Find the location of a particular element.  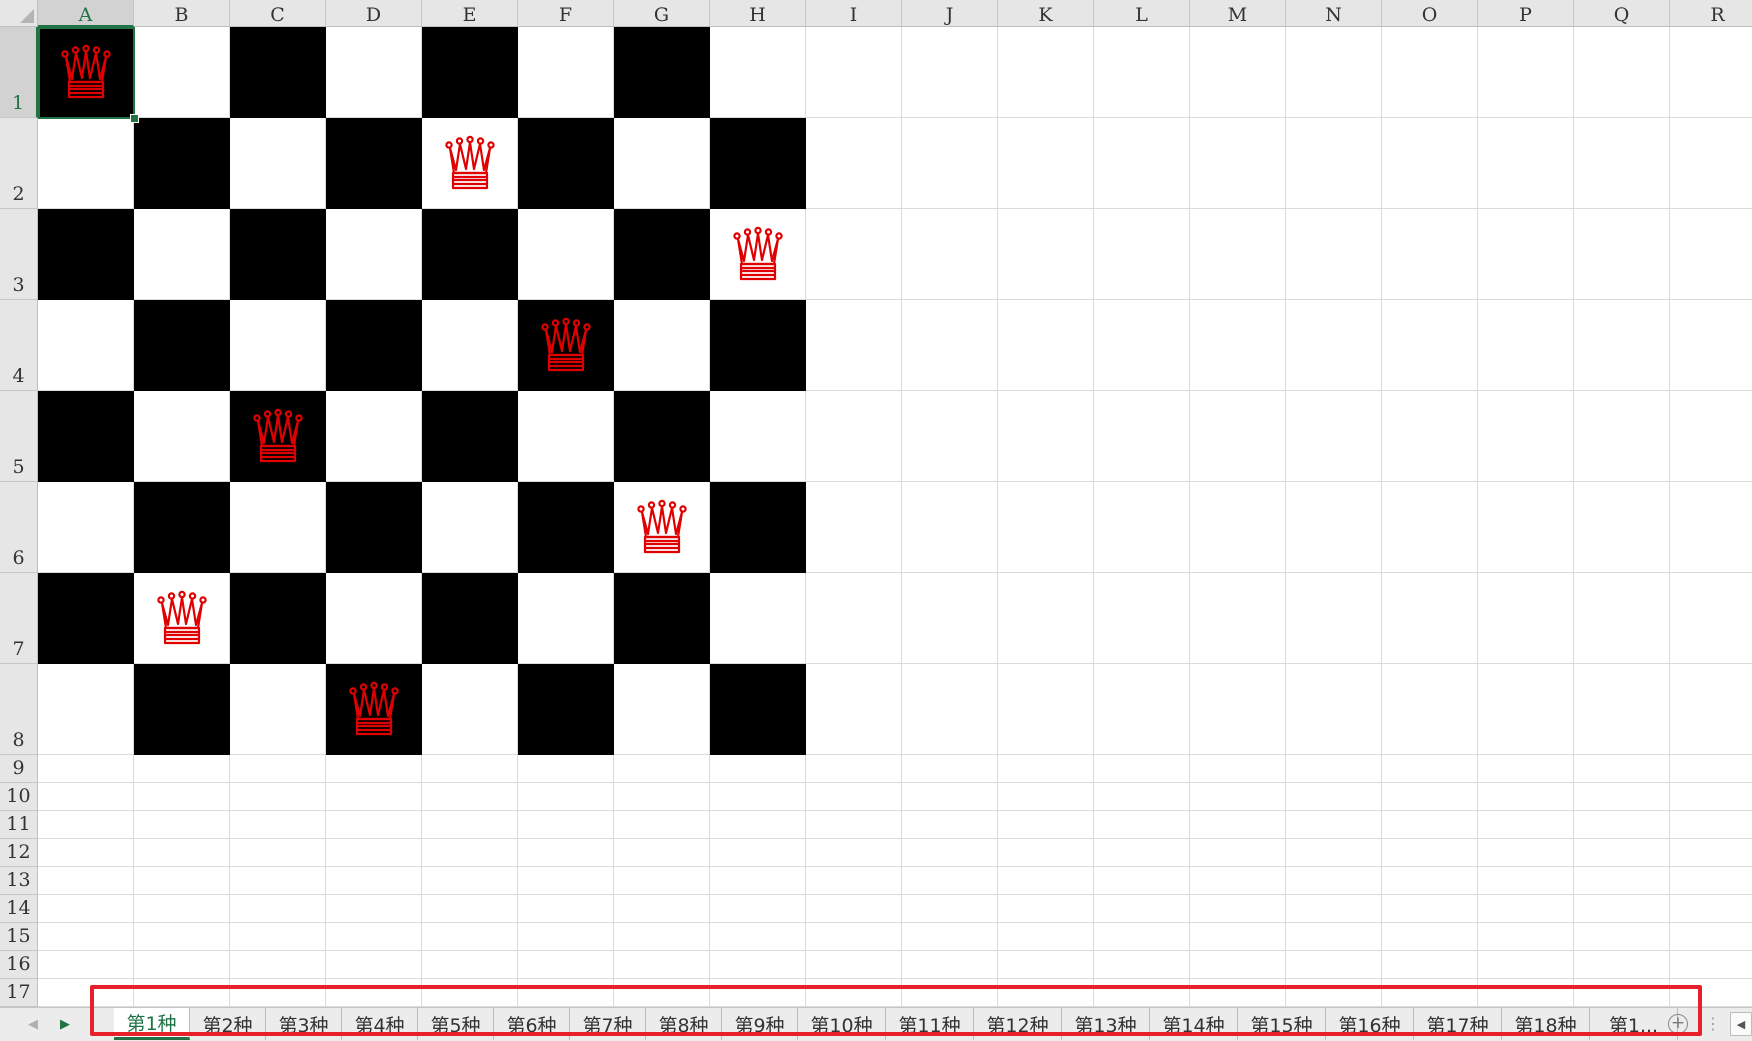

column-header: A is located at coordinates (86, 13).